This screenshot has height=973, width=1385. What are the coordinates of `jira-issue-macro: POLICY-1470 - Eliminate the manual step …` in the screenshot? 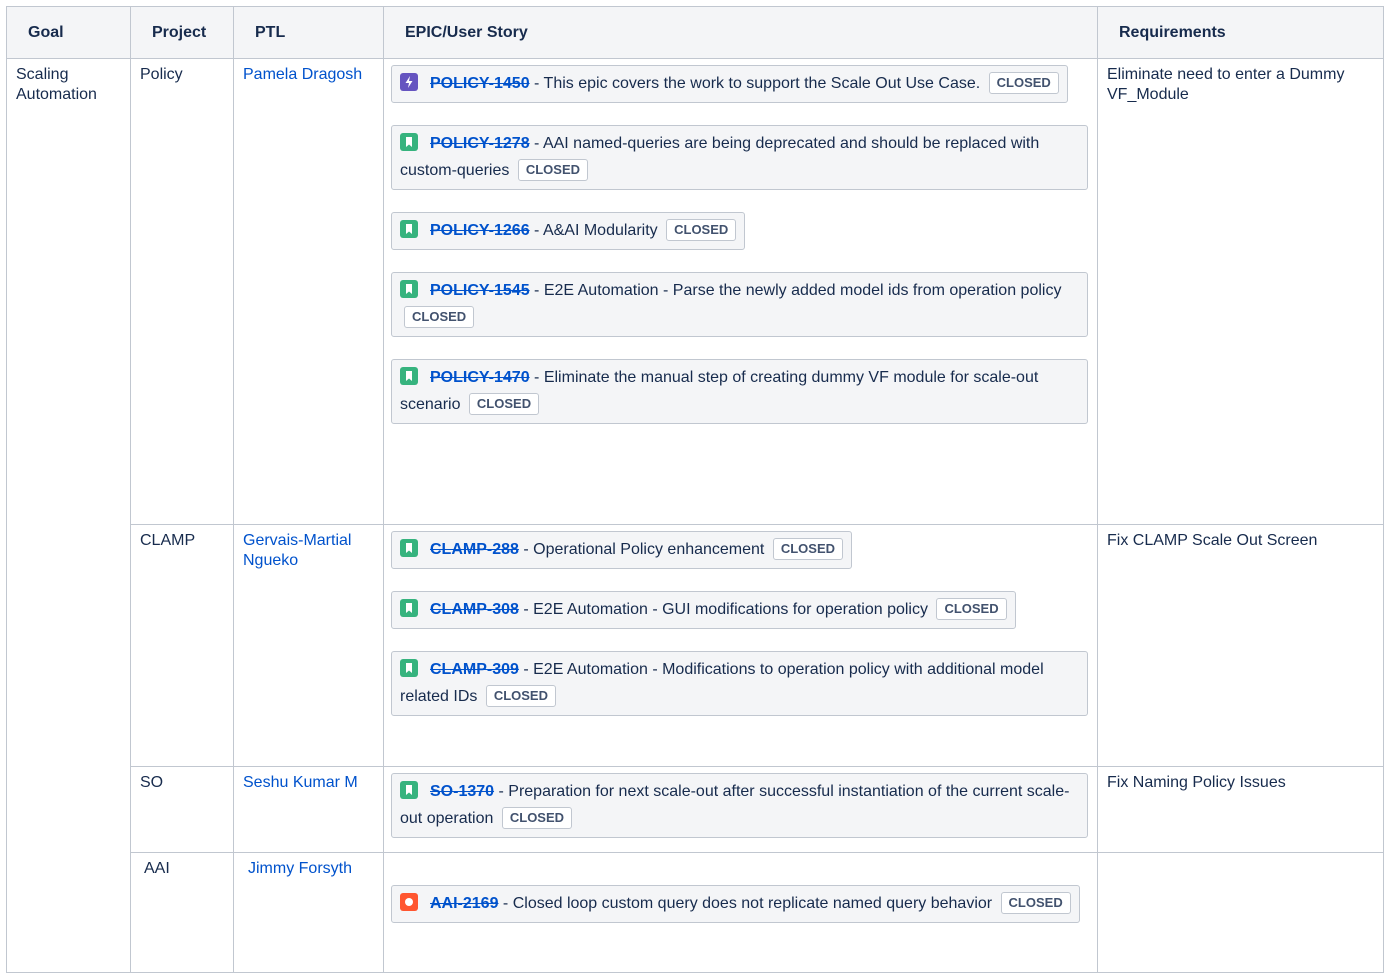 It's located at (739, 391).